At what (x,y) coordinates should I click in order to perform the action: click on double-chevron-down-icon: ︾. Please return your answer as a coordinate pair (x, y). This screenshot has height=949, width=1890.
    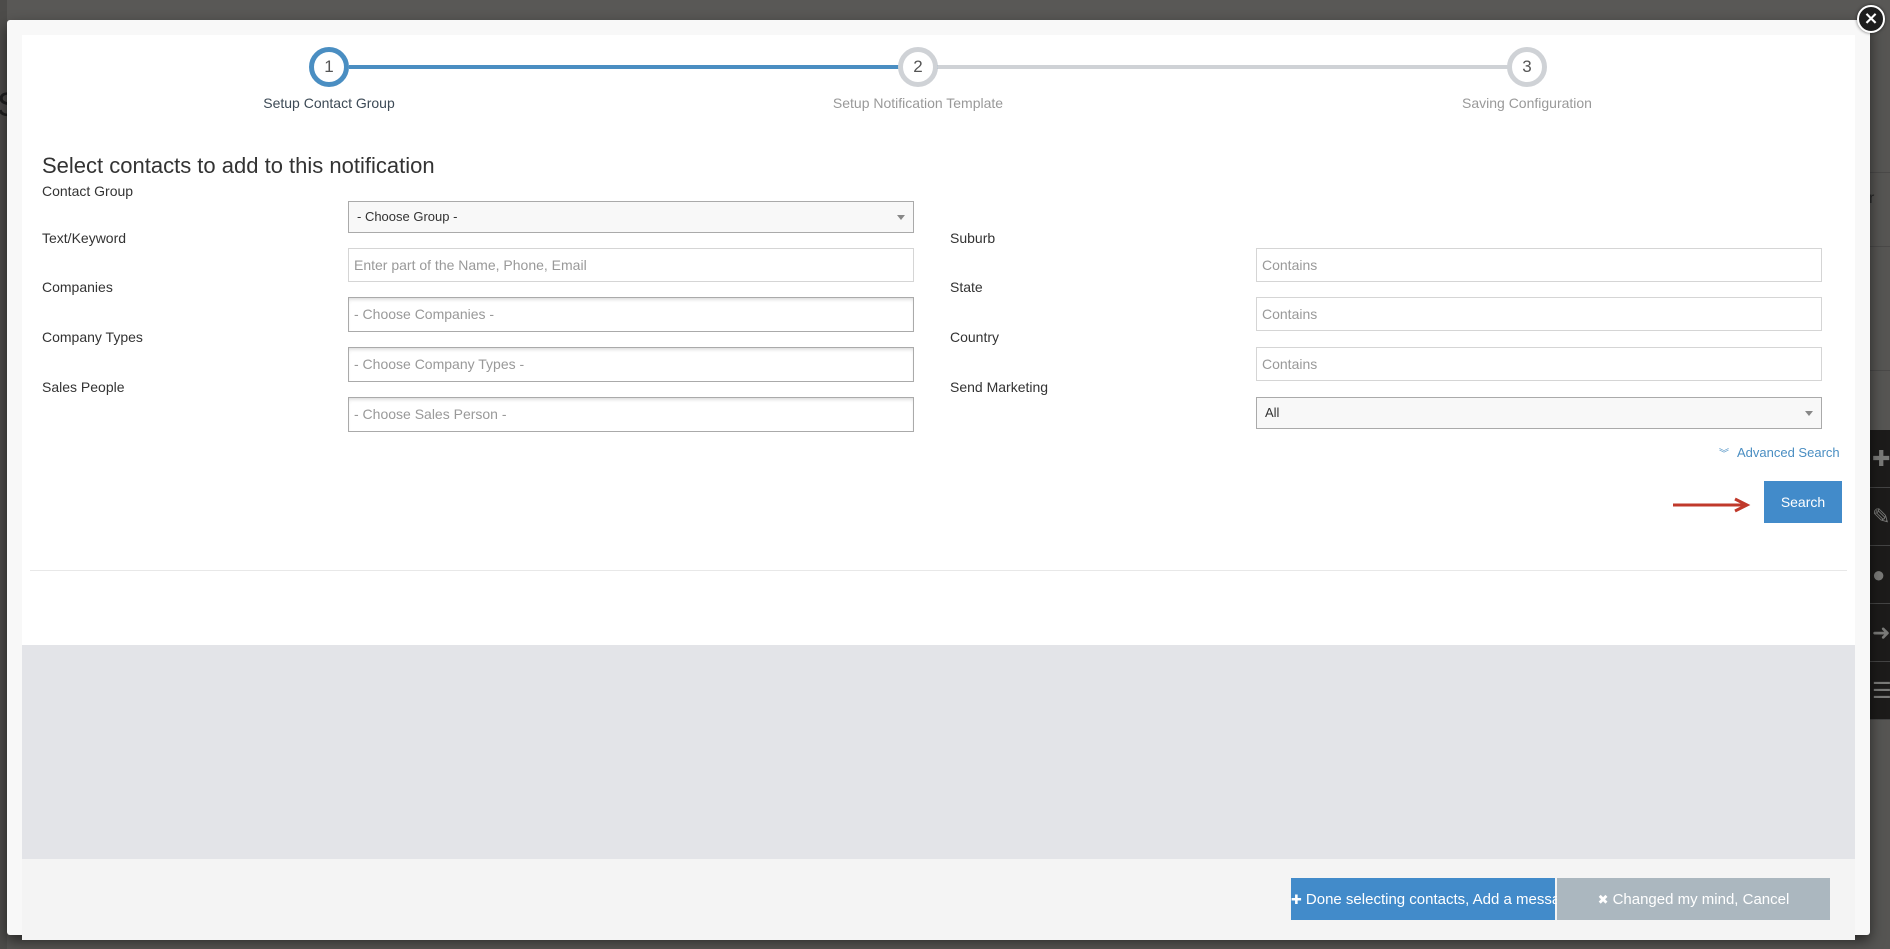
    Looking at the image, I should click on (1724, 454).